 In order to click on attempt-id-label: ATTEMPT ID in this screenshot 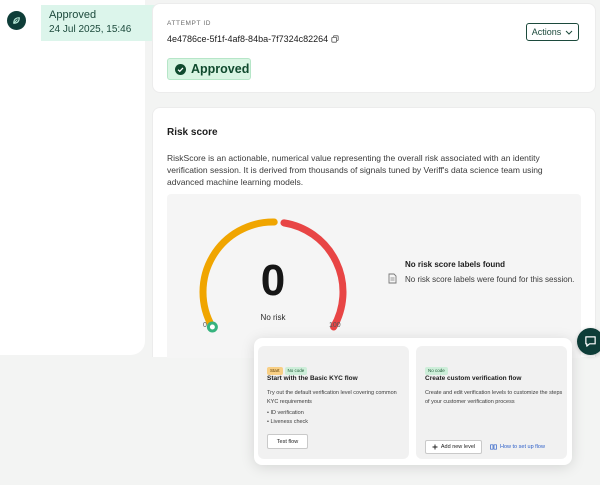, I will do `click(189, 23)`.